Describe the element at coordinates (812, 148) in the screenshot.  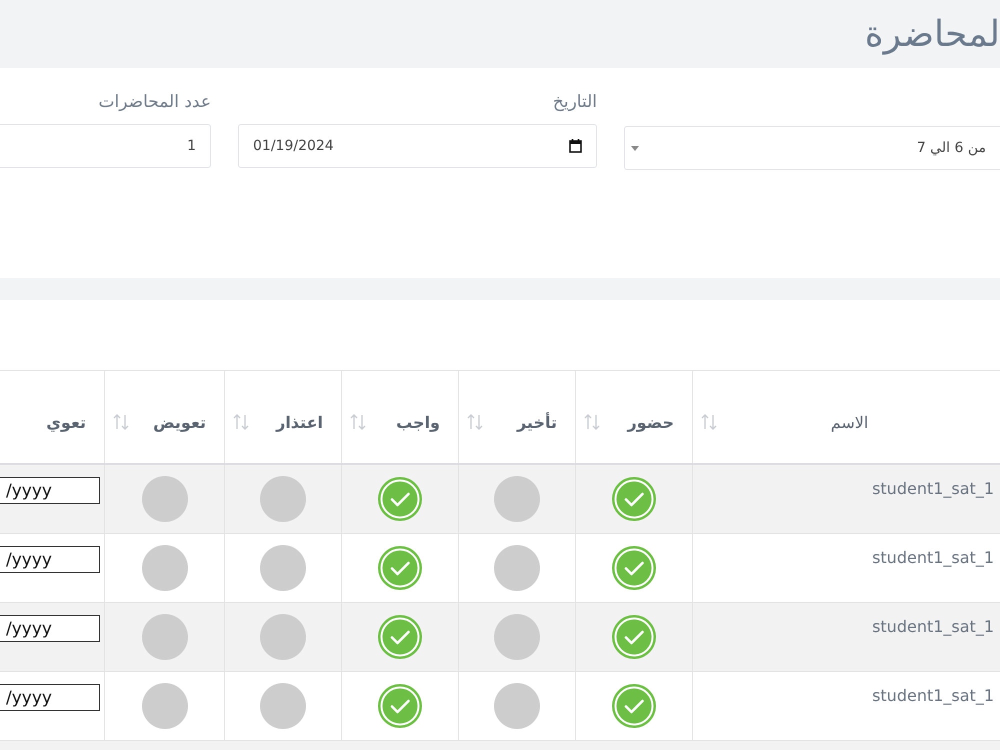
I see `period-select: من 6 الي 7` at that location.